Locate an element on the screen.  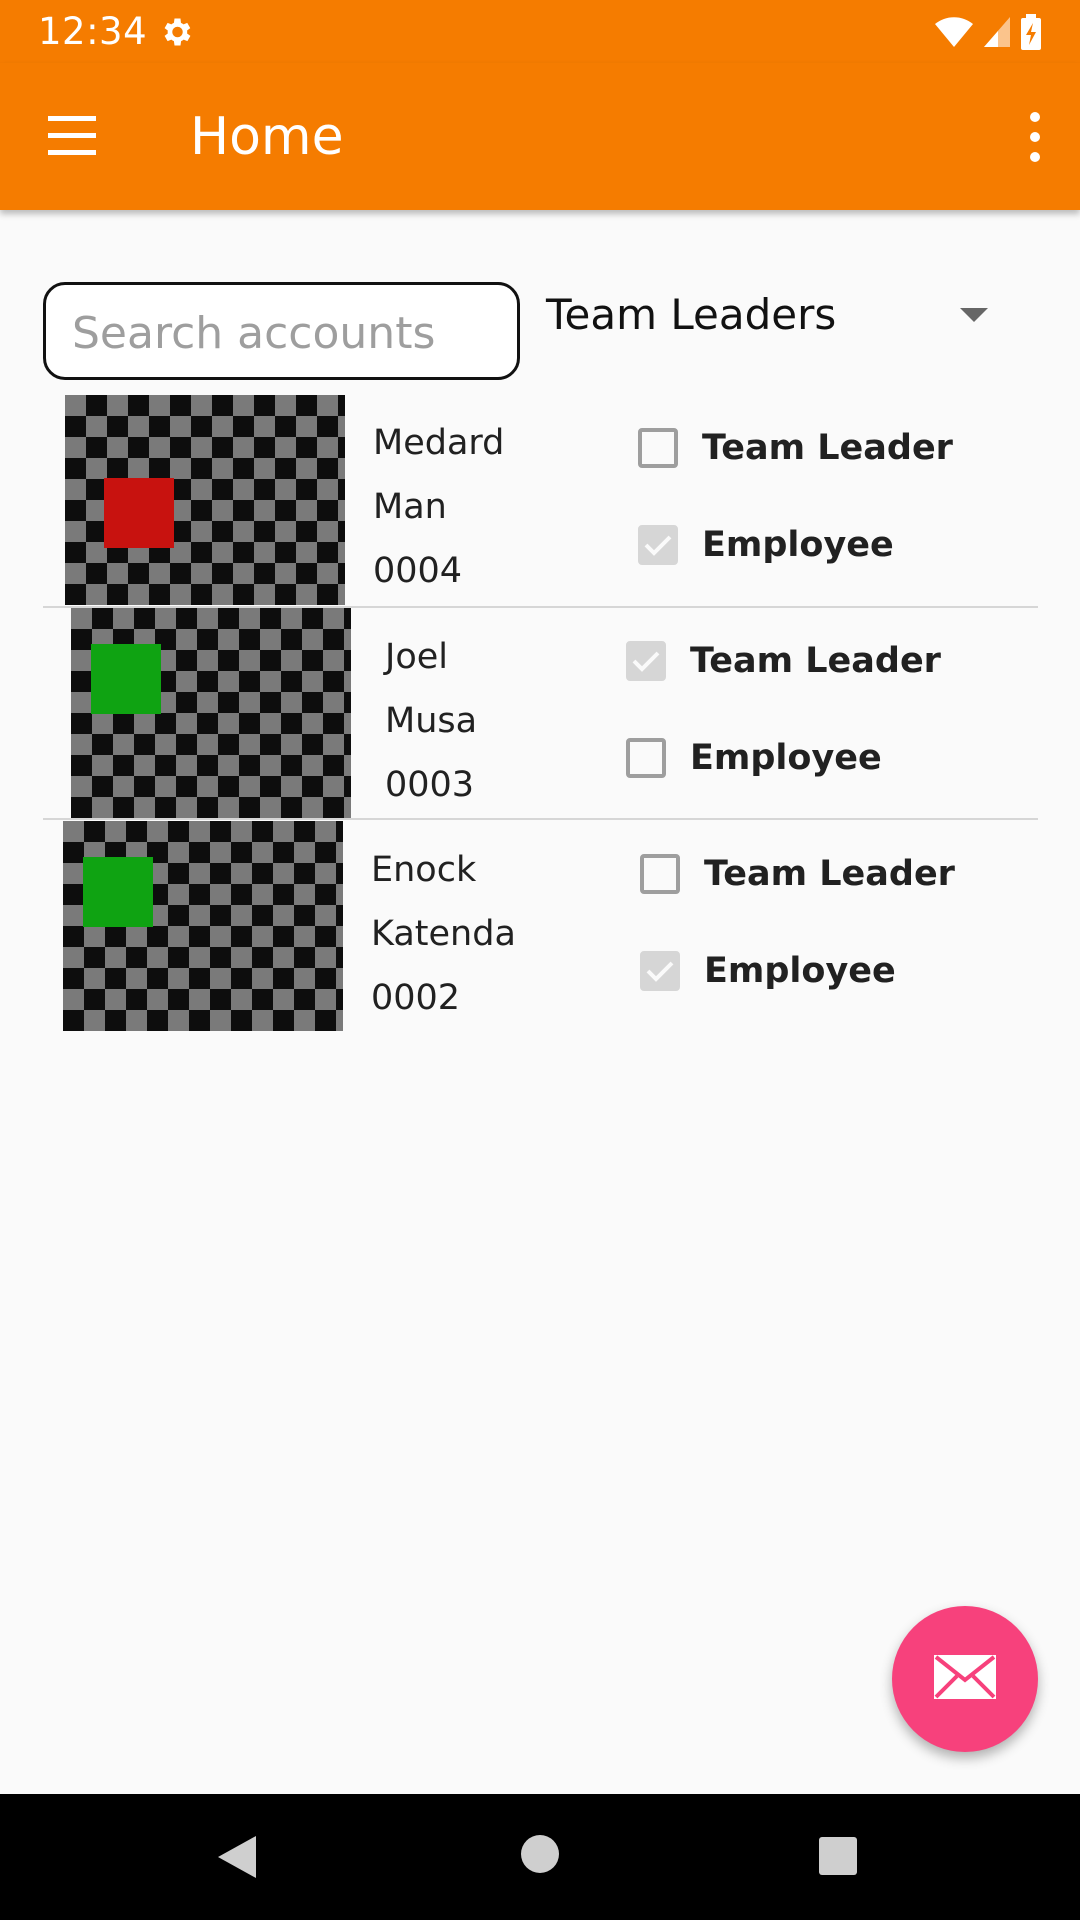
role-filter-dropdown: Team Leaders is located at coordinates (781, 317).